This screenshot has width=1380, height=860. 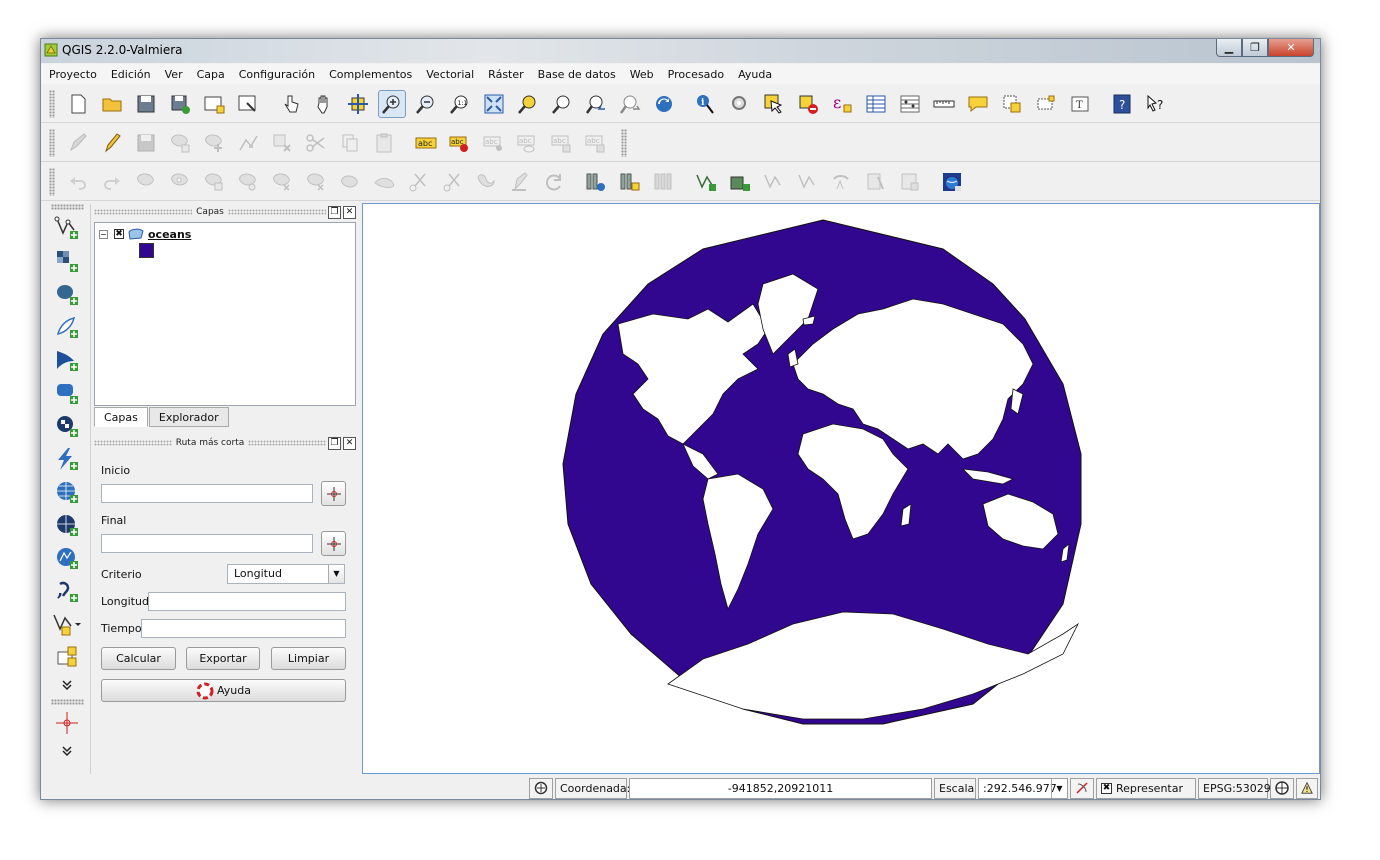 I want to click on merge-selected-icon, so click(x=486, y=182).